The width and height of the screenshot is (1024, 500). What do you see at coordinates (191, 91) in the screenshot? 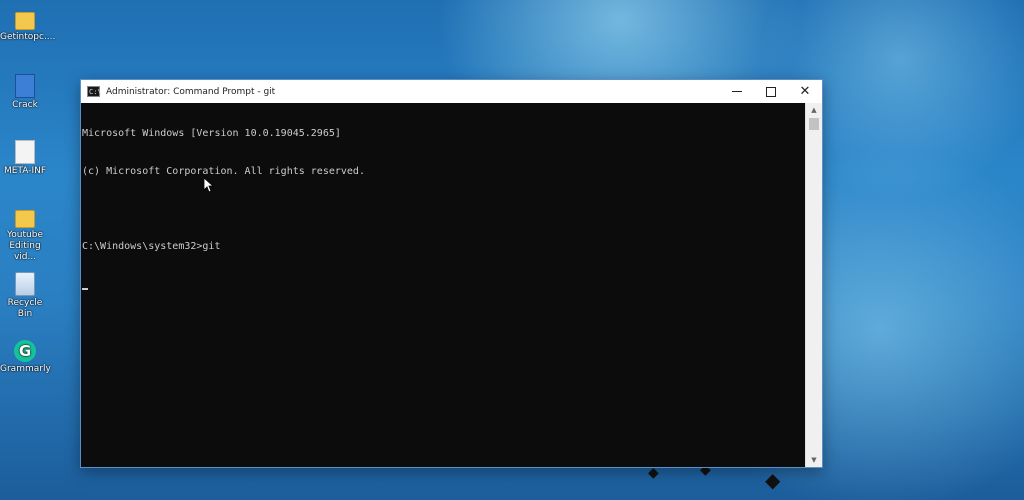
I see `window-title: Administrator: Command Prompt - git` at bounding box center [191, 91].